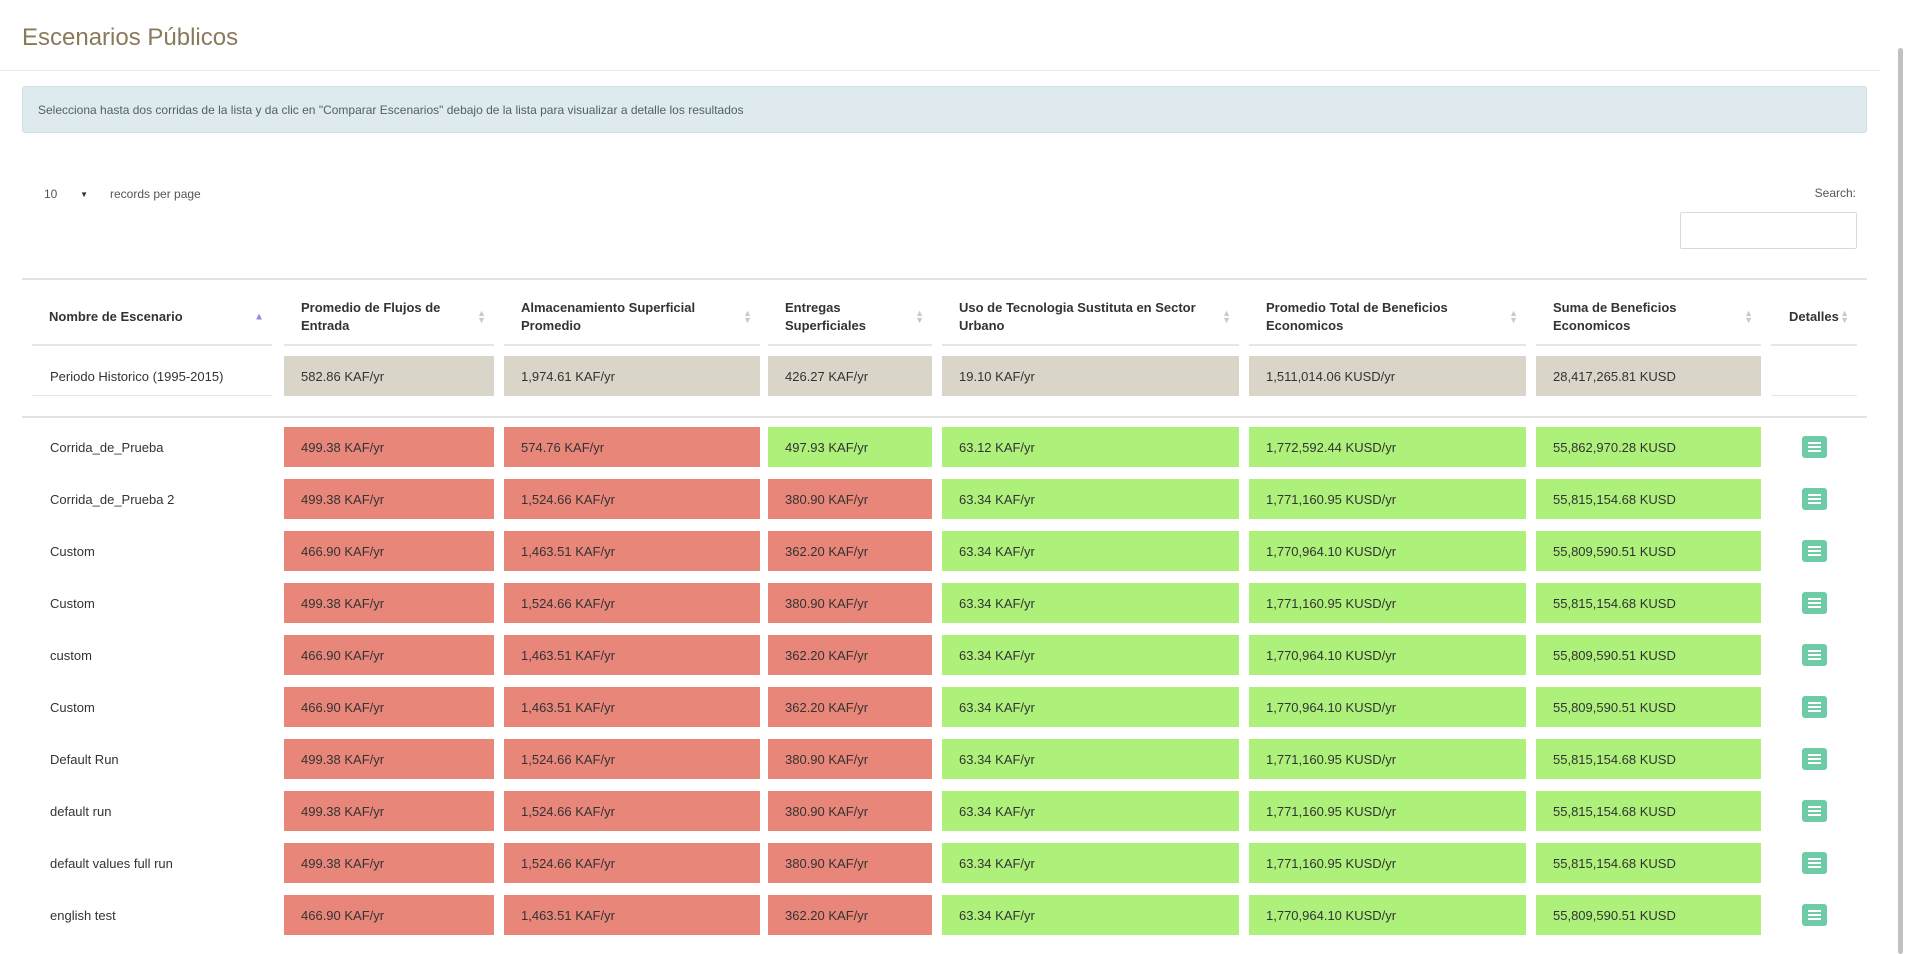  What do you see at coordinates (71, 655) in the screenshot?
I see `scenario-name: custom` at bounding box center [71, 655].